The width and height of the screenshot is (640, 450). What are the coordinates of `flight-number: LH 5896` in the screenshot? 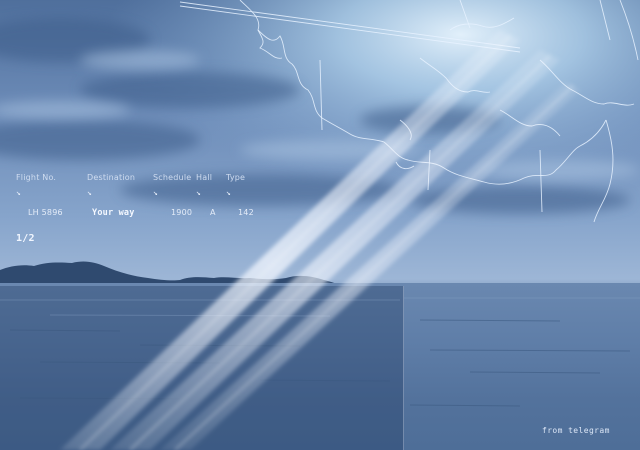 It's located at (45, 212).